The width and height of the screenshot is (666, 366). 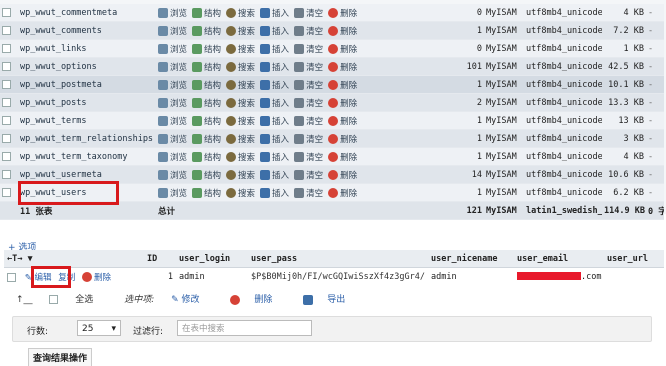 I want to click on export-link: 导出, so click(x=331, y=299).